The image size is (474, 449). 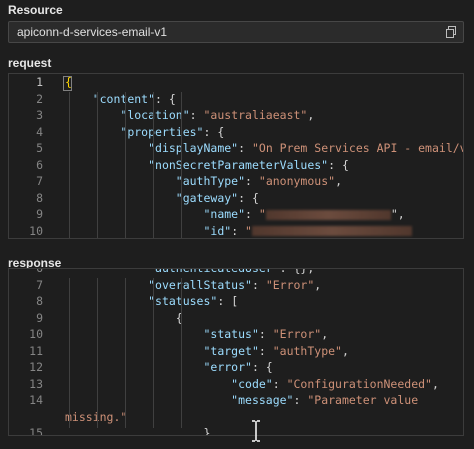 I want to click on code-text: "location": "australiaeast",, so click(x=189, y=115).